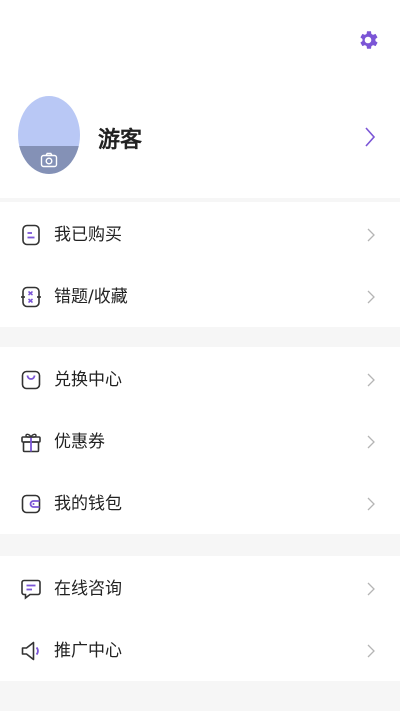 The height and width of the screenshot is (711, 400). Describe the element at coordinates (88, 589) in the screenshot. I see `menu-label: 在线咨询` at that location.